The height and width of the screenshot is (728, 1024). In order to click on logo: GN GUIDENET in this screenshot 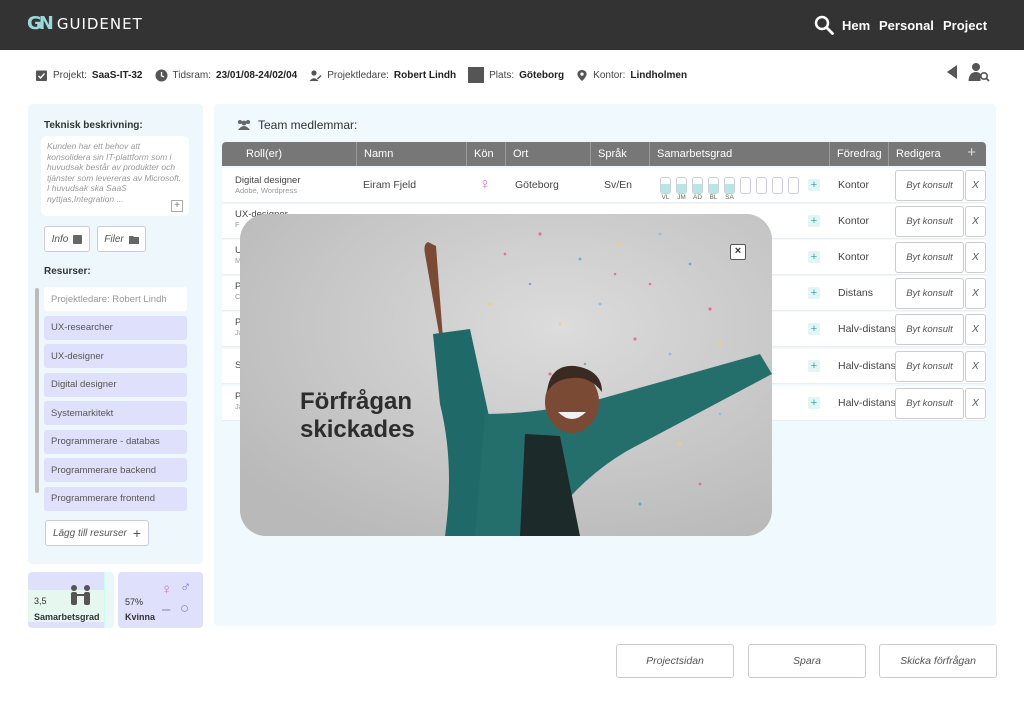, I will do `click(85, 23)`.